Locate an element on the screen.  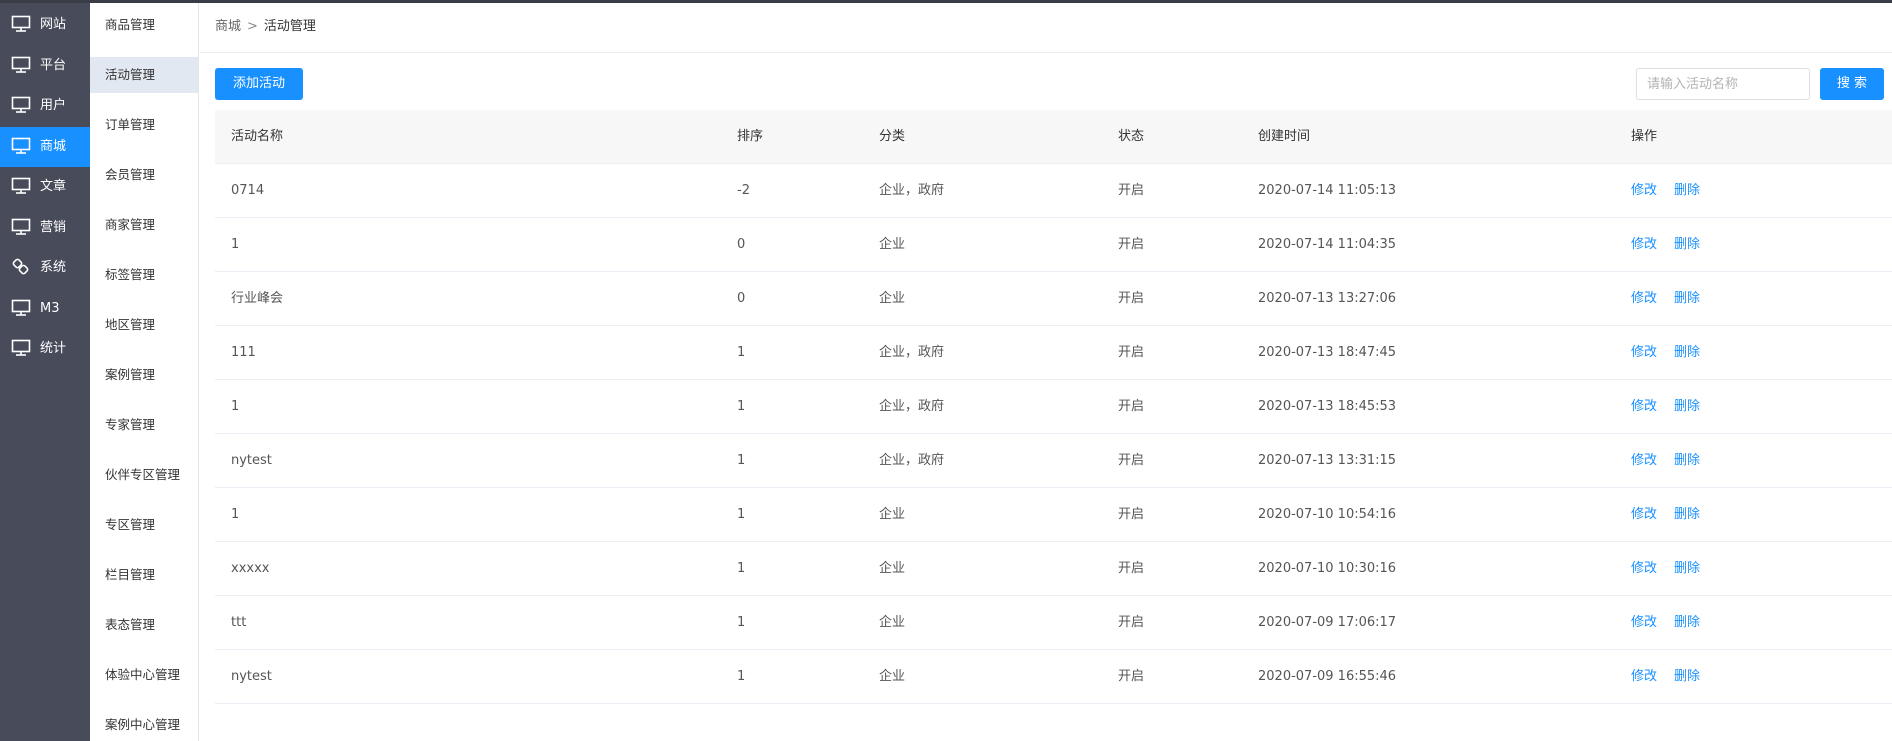
cell-created: 2020-07-10 10:54:16 is located at coordinates (1327, 514).